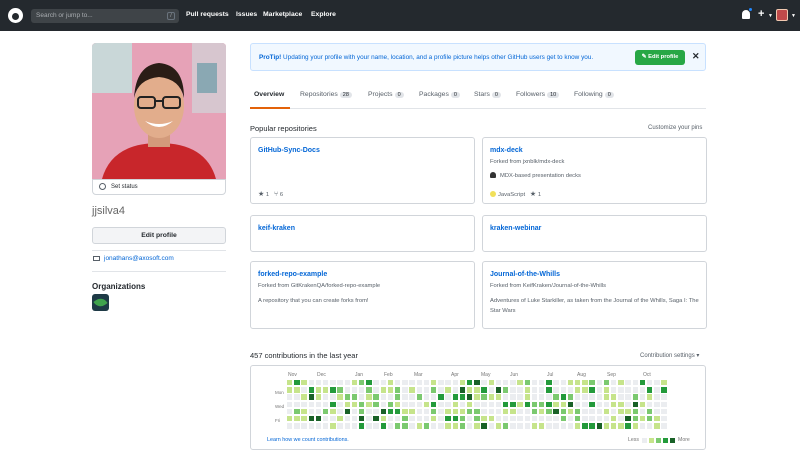 The width and height of the screenshot is (800, 453). What do you see at coordinates (267, 195) in the screenshot?
I see `repo-star-count: 1` at bounding box center [267, 195].